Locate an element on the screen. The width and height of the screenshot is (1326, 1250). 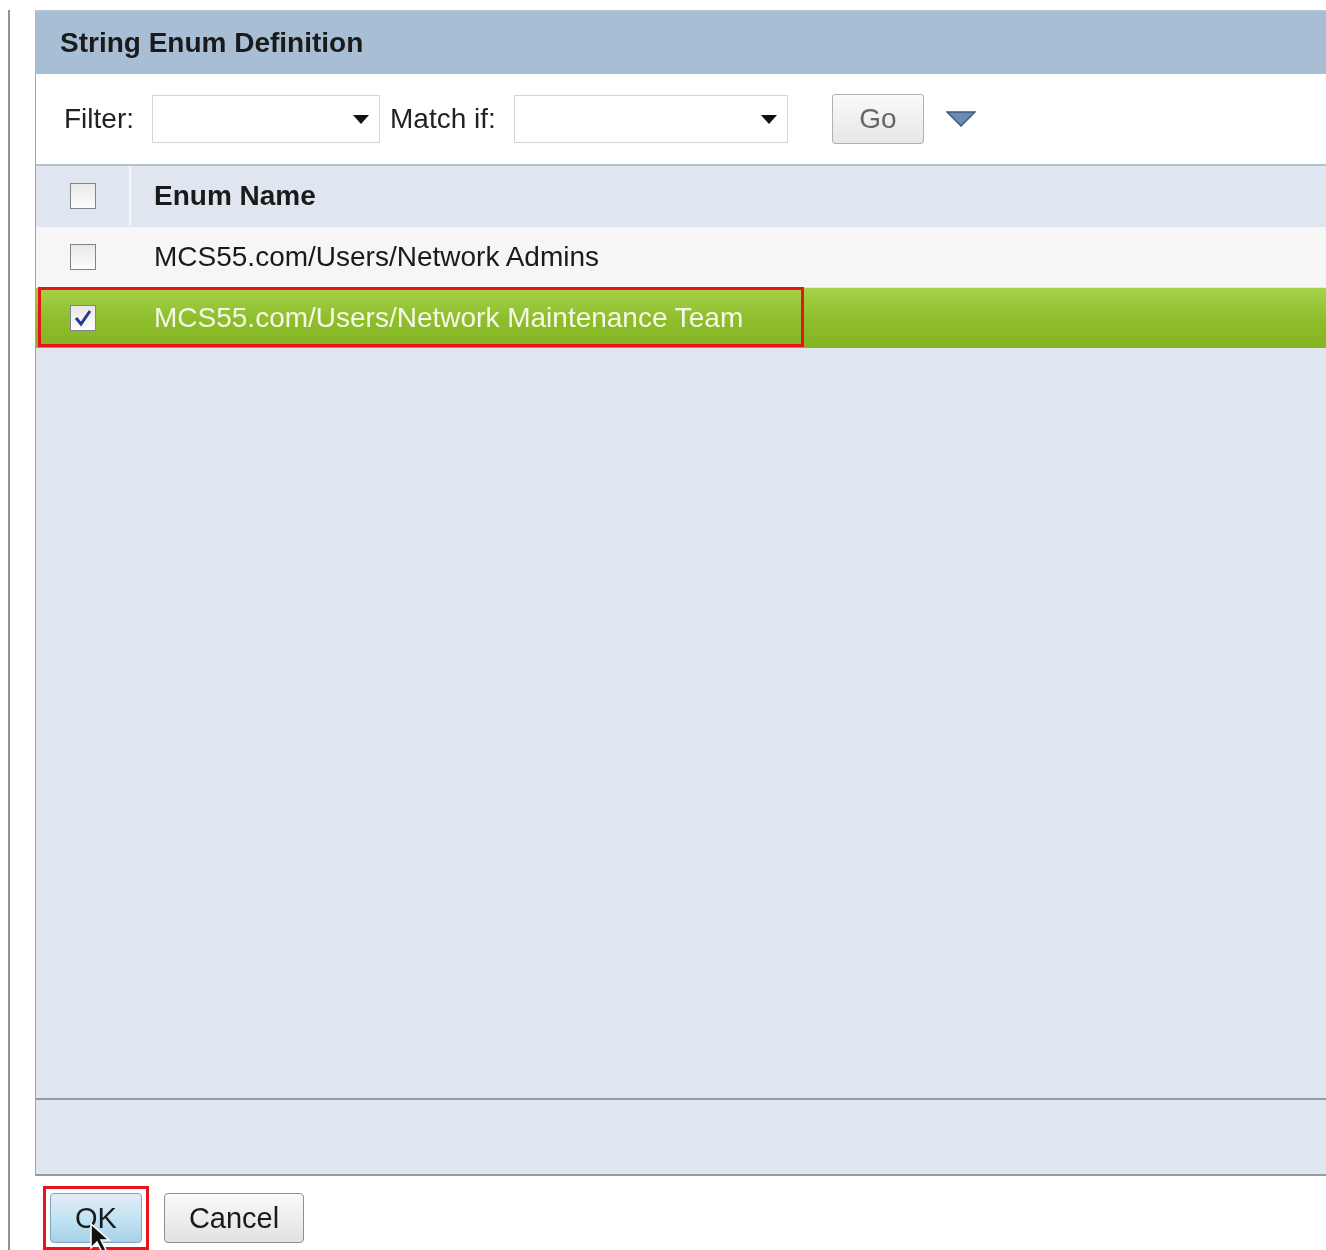
table-cell-text: MCS55.com/Users/Network Maintenance Team is located at coordinates (448, 318).